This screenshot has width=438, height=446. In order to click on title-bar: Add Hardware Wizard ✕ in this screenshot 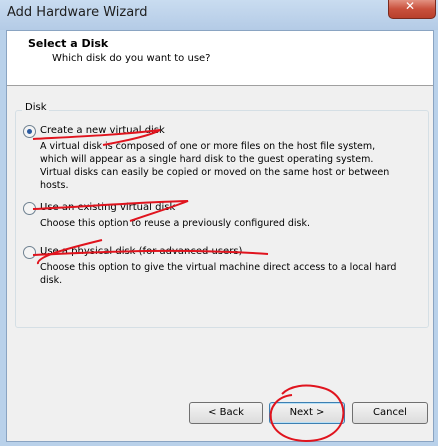, I will do `click(219, 15)`.